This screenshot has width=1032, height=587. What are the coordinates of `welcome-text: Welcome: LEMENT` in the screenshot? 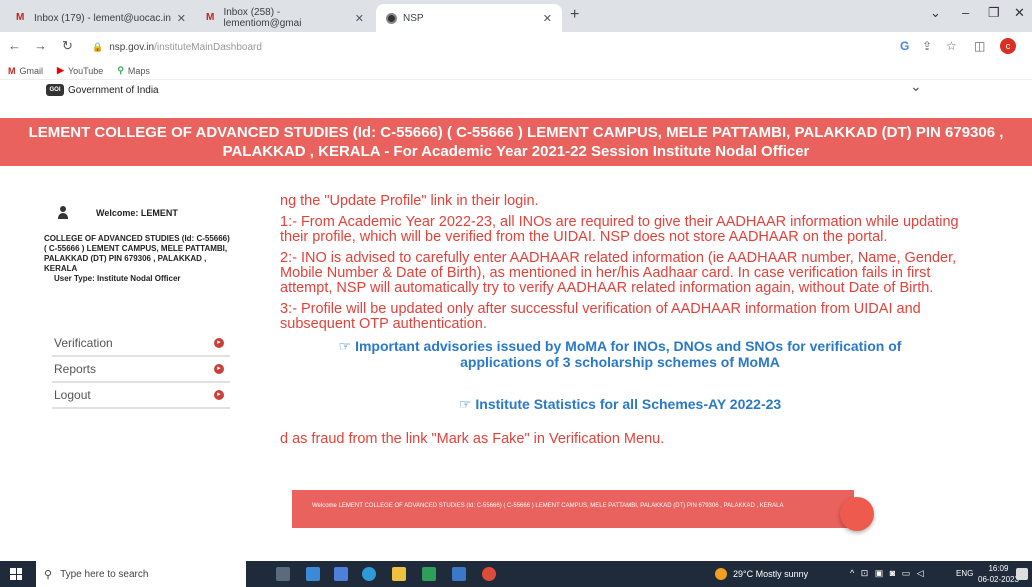 It's located at (137, 213).